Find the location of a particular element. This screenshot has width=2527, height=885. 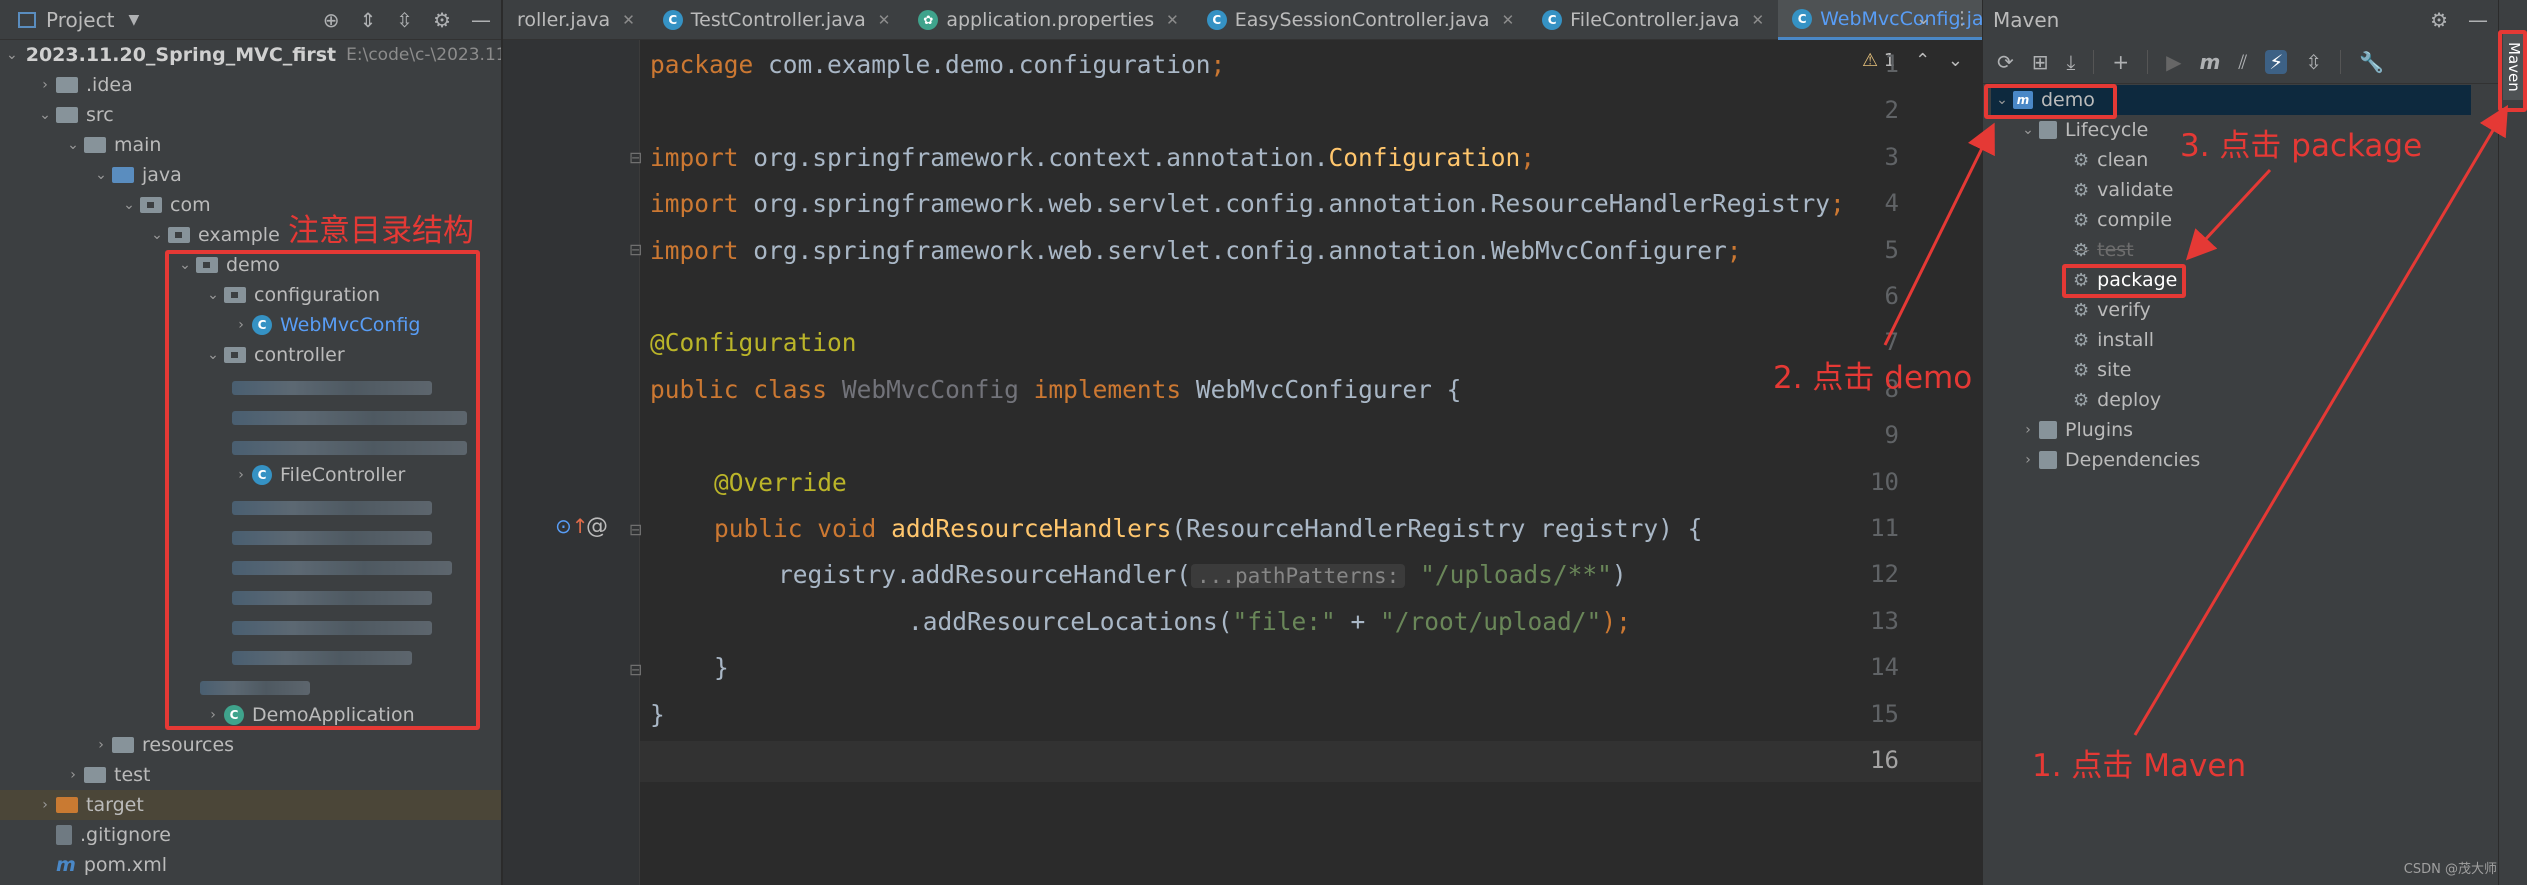

arrow-step1 is located at coordinates (2321, 420).